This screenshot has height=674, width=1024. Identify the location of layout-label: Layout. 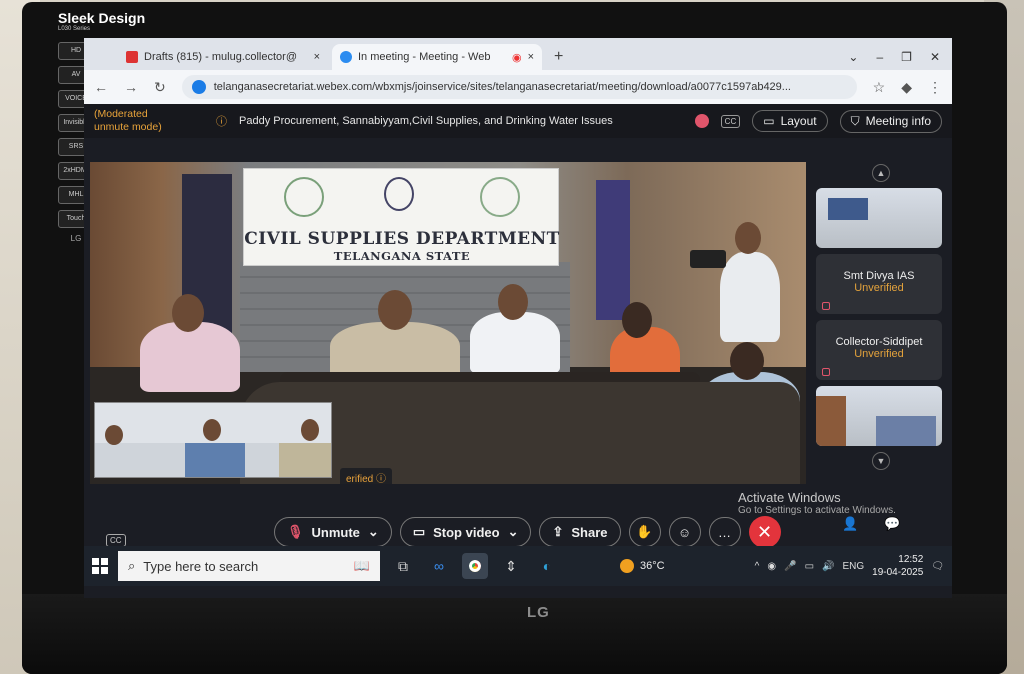
(798, 121).